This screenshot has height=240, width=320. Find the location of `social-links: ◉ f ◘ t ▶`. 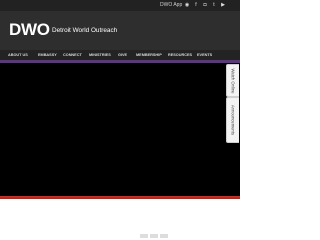

social-links: ◉ f ◘ t ▶ is located at coordinates (205, 5).